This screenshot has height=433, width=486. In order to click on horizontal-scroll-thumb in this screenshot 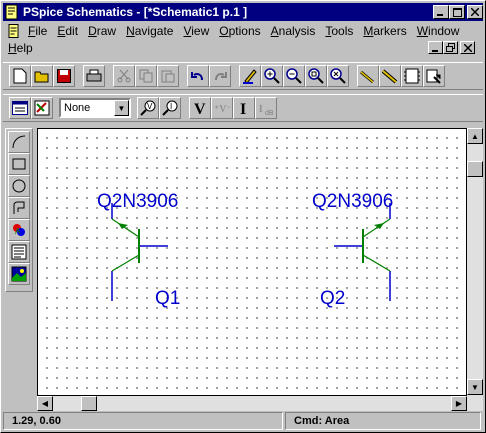, I will do `click(89, 403)`.